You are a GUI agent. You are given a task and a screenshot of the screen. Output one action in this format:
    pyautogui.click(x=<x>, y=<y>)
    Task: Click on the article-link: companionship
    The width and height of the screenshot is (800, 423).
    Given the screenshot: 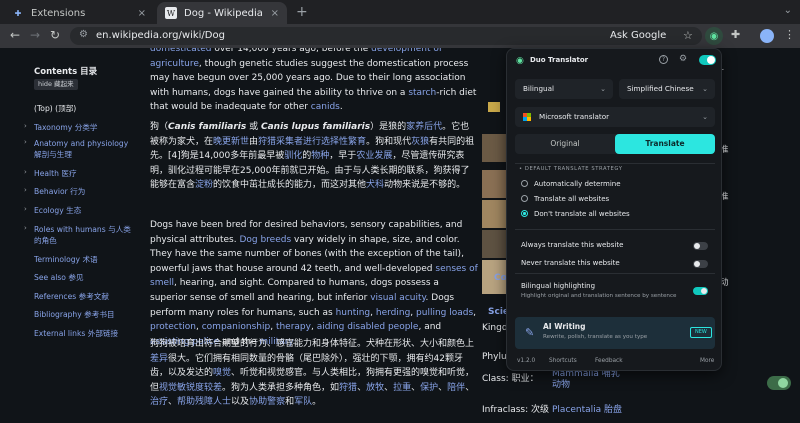 What is the action you would take?
    pyautogui.click(x=236, y=327)
    